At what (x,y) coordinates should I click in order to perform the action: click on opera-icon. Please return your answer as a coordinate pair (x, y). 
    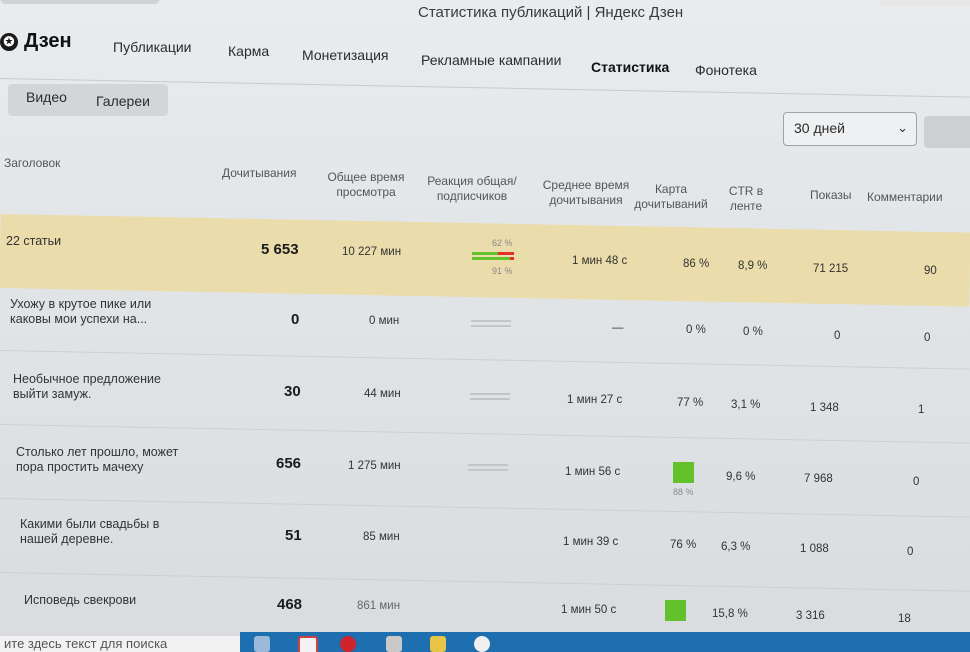
    Looking at the image, I should click on (348, 644).